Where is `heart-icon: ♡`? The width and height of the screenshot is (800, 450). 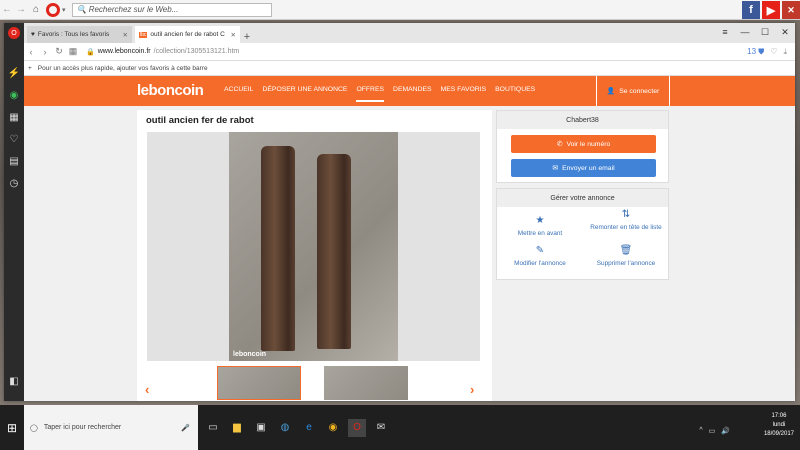 heart-icon: ♡ is located at coordinates (773, 51).